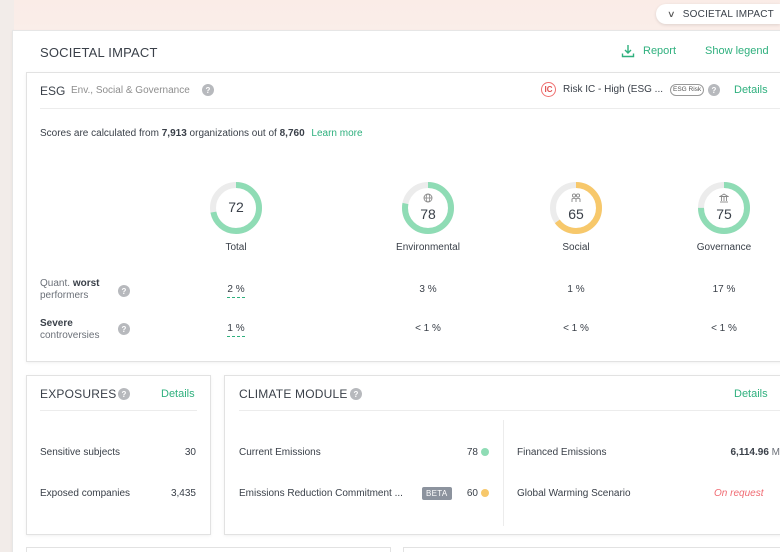 The image size is (780, 552). What do you see at coordinates (485, 452) in the screenshot?
I see `status-dot-green` at bounding box center [485, 452].